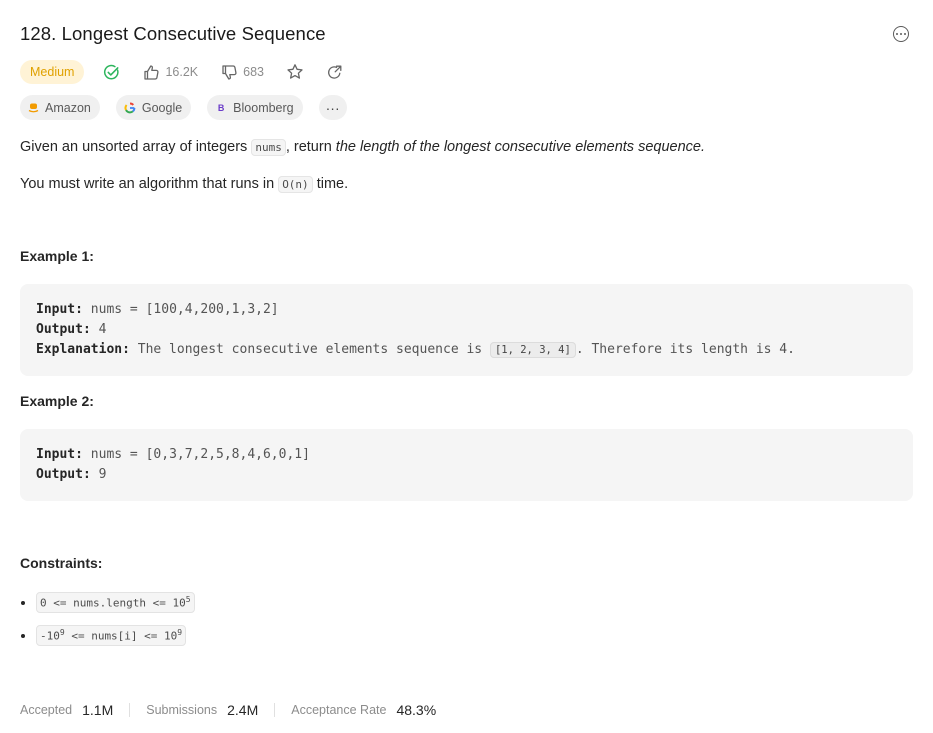 This screenshot has width=933, height=733. I want to click on example-output: 9, so click(102, 474).